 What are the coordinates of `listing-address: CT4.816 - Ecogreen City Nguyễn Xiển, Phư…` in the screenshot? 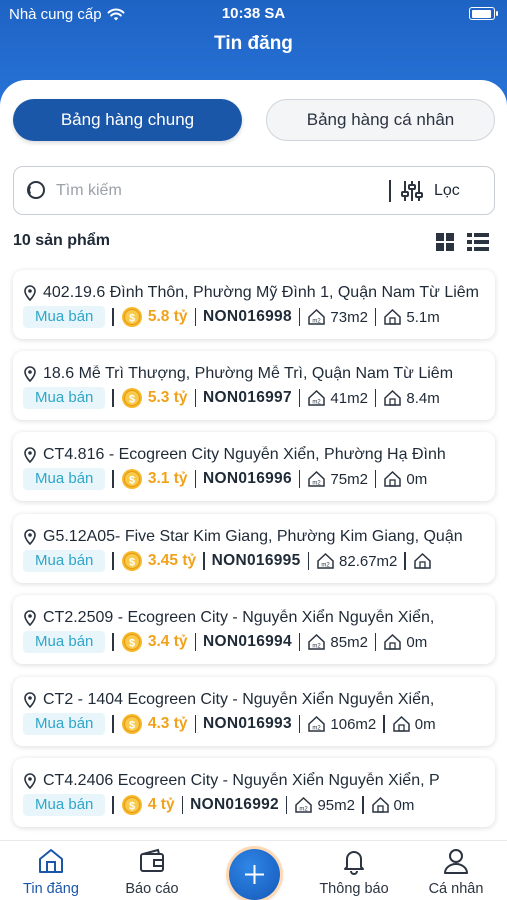 It's located at (255, 455).